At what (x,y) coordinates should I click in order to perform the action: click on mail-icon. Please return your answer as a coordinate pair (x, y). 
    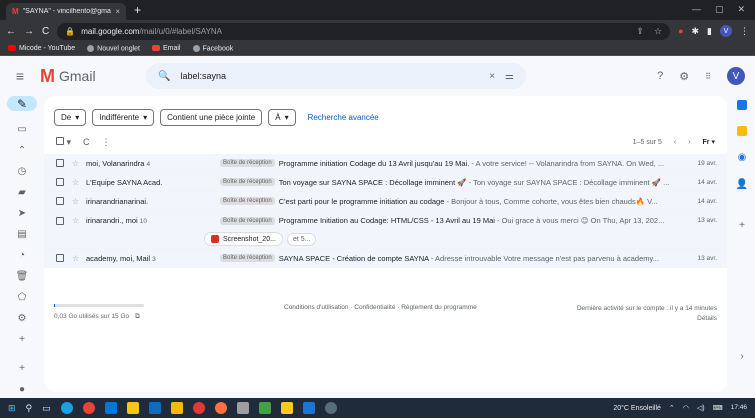
    Looking at the image, I should click on (154, 408).